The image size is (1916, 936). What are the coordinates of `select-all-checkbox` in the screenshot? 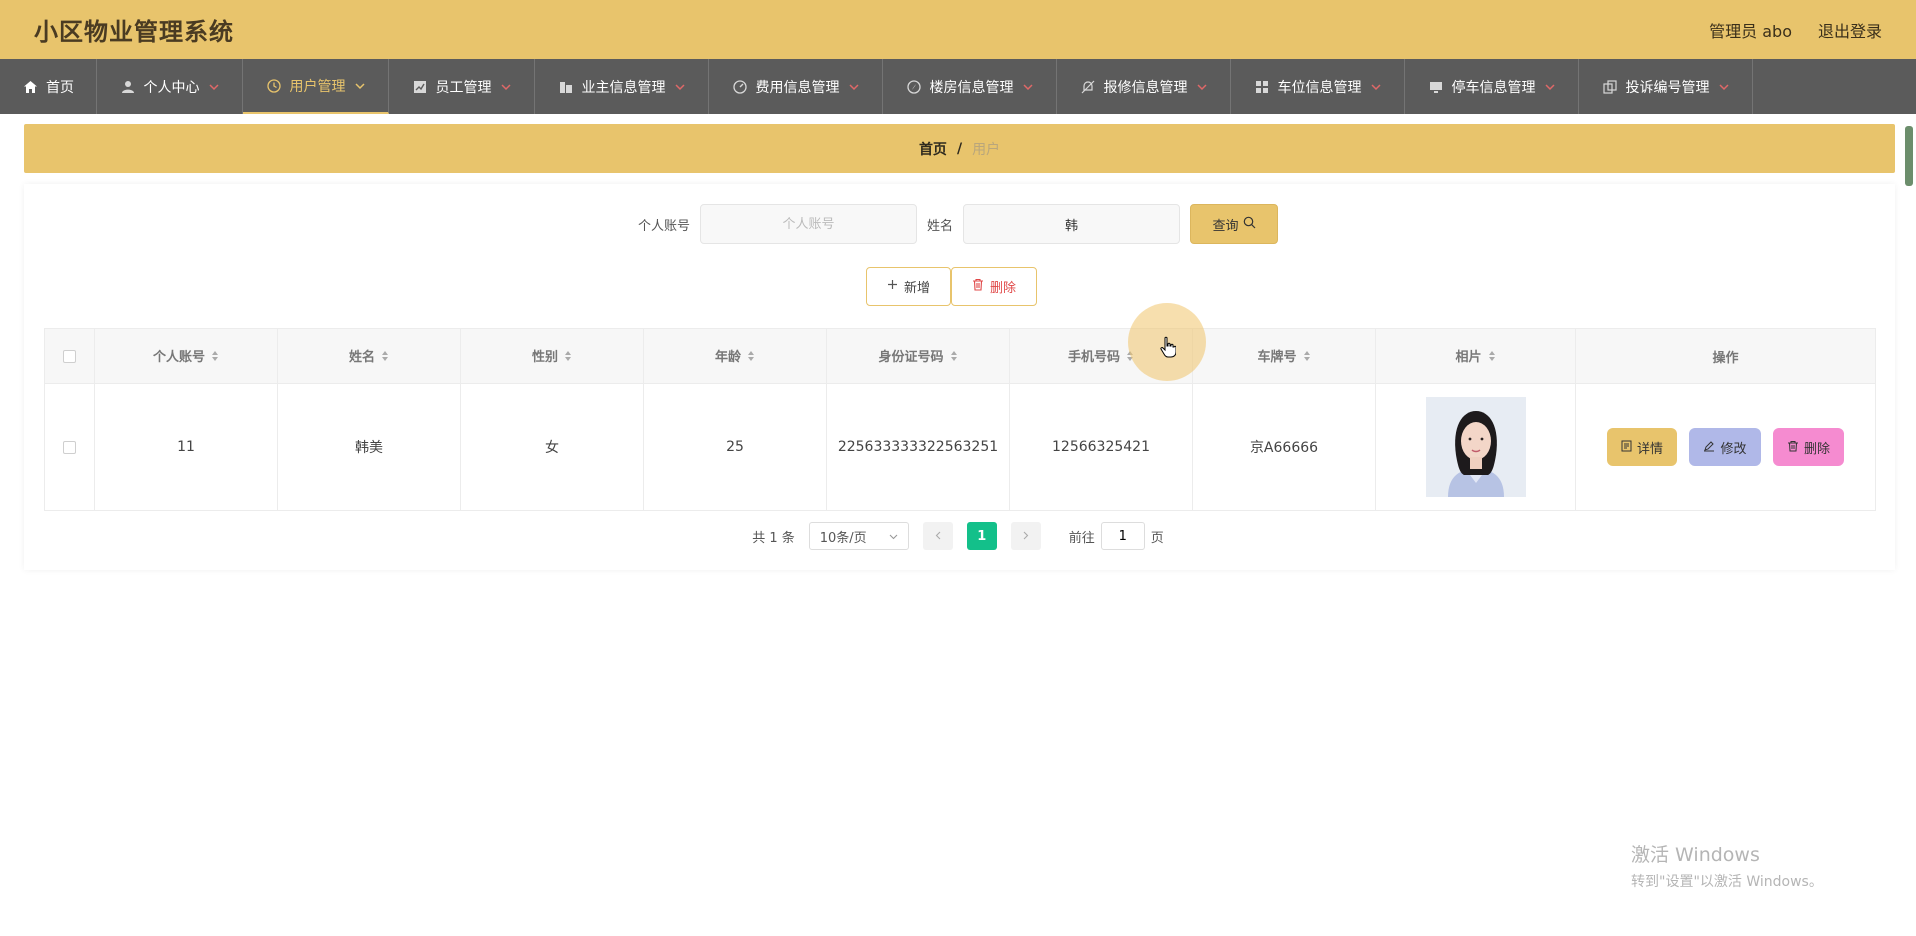 It's located at (69, 356).